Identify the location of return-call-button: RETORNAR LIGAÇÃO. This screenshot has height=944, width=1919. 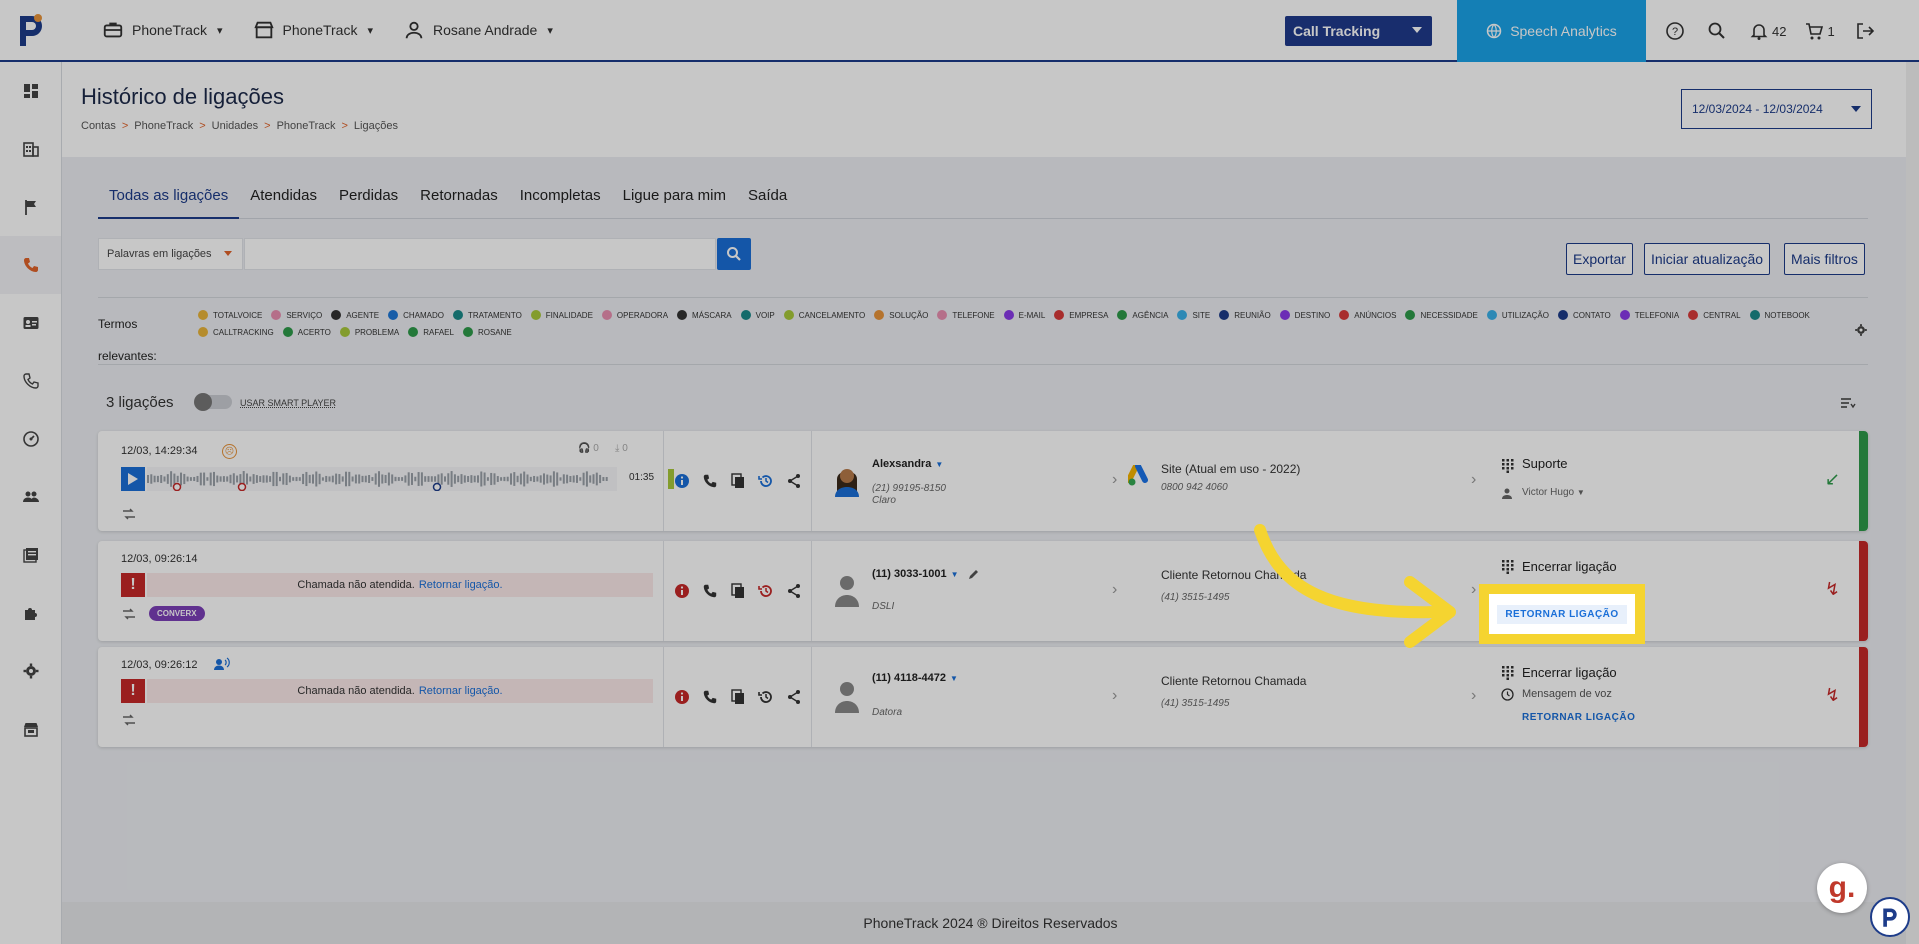
(1562, 614).